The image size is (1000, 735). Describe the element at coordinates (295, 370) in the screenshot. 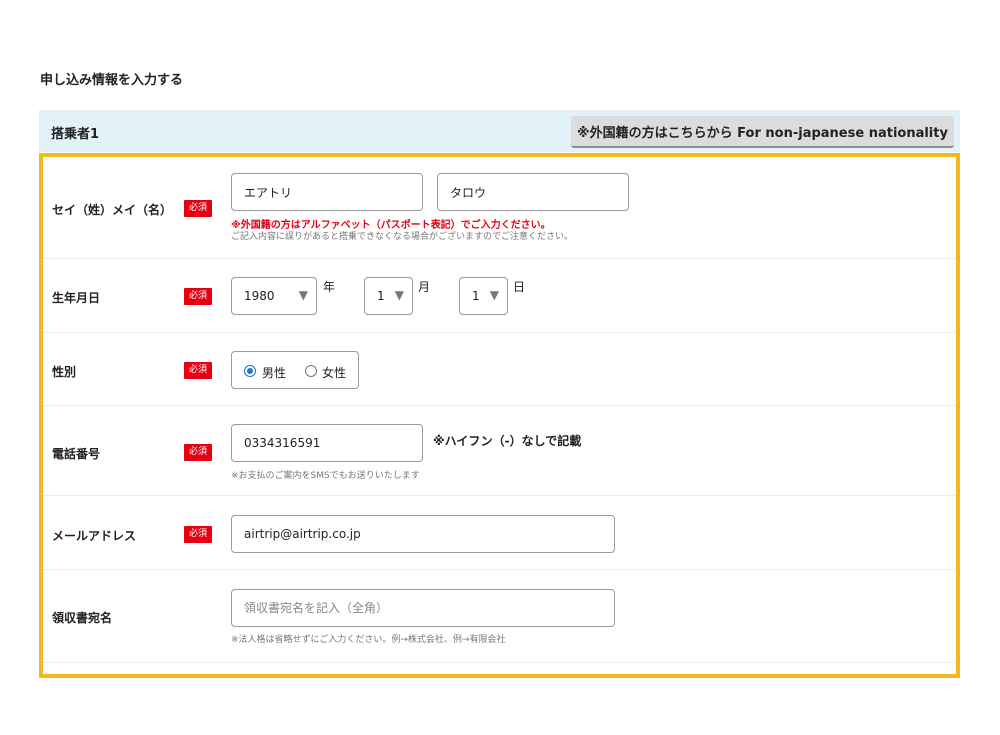

I see `gender-radio-group: 男性 女性` at that location.